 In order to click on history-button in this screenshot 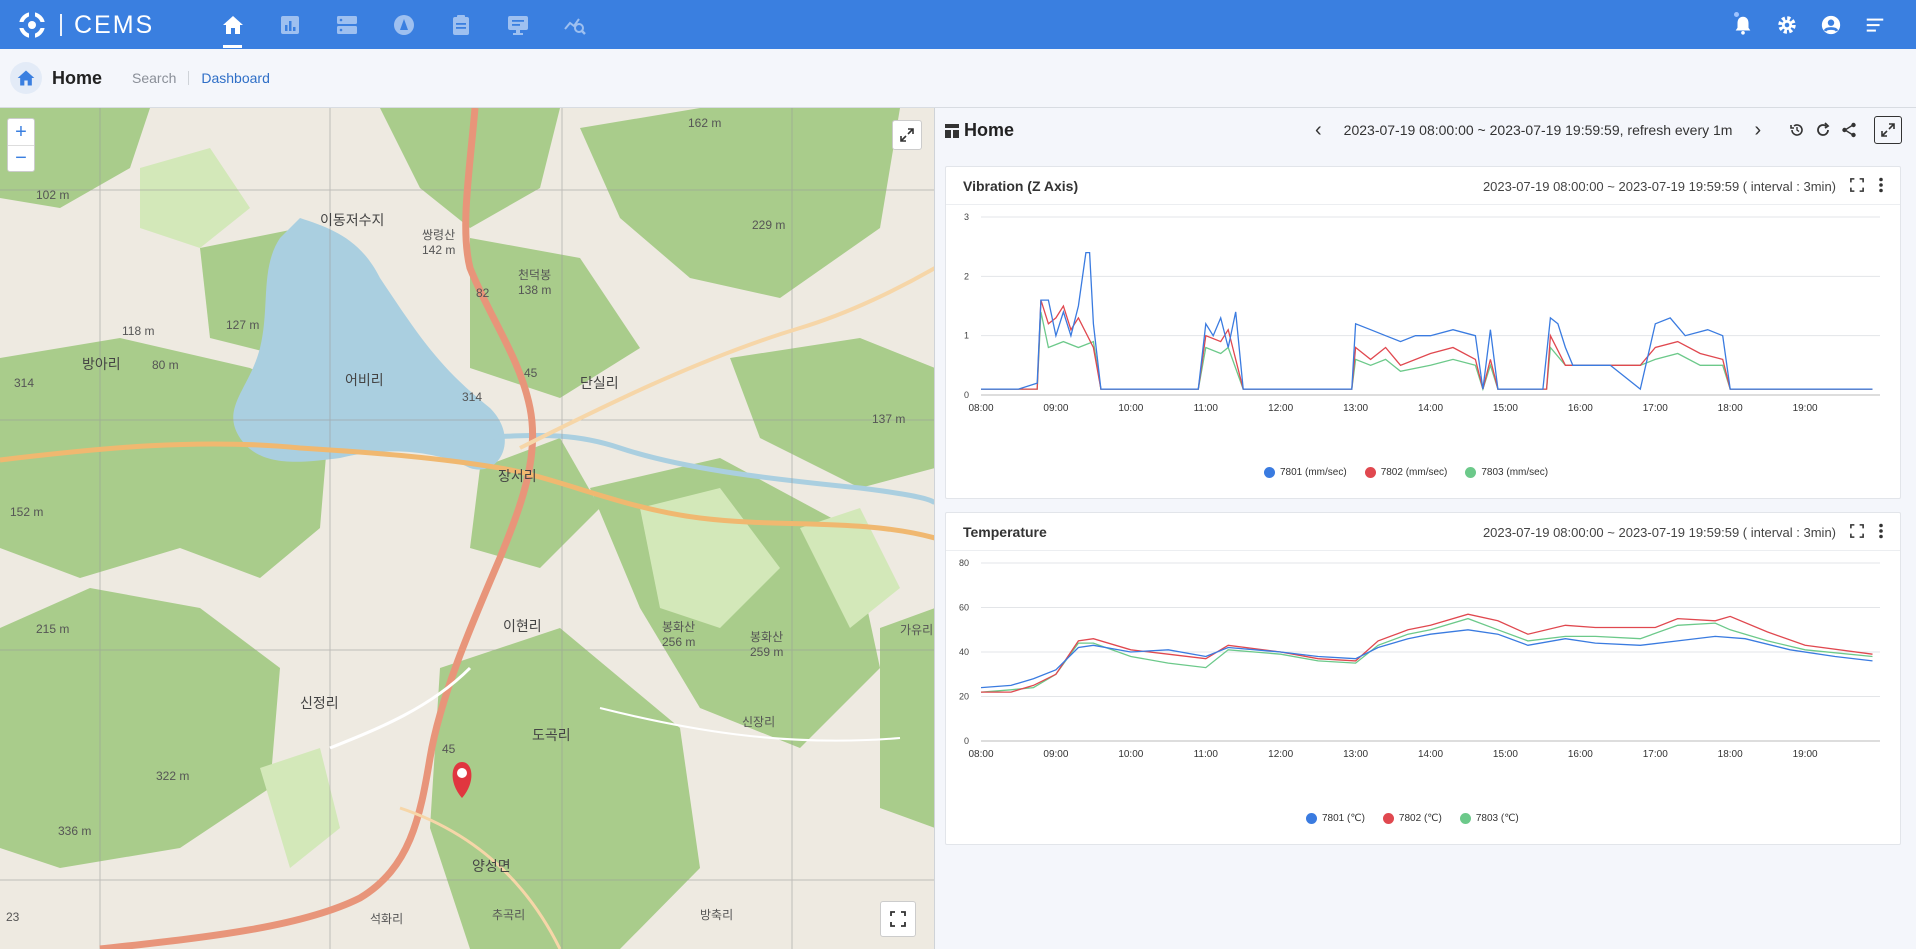, I will do `click(1797, 130)`.